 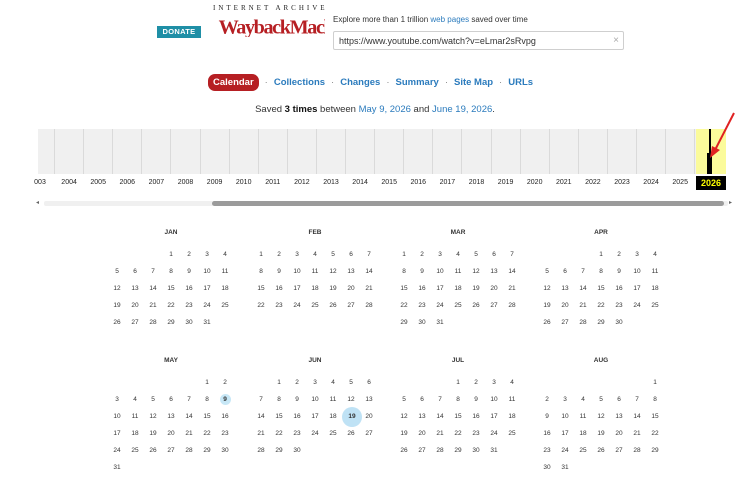 What do you see at coordinates (418, 182) in the screenshot?
I see `timeline-year-2016: 2016` at bounding box center [418, 182].